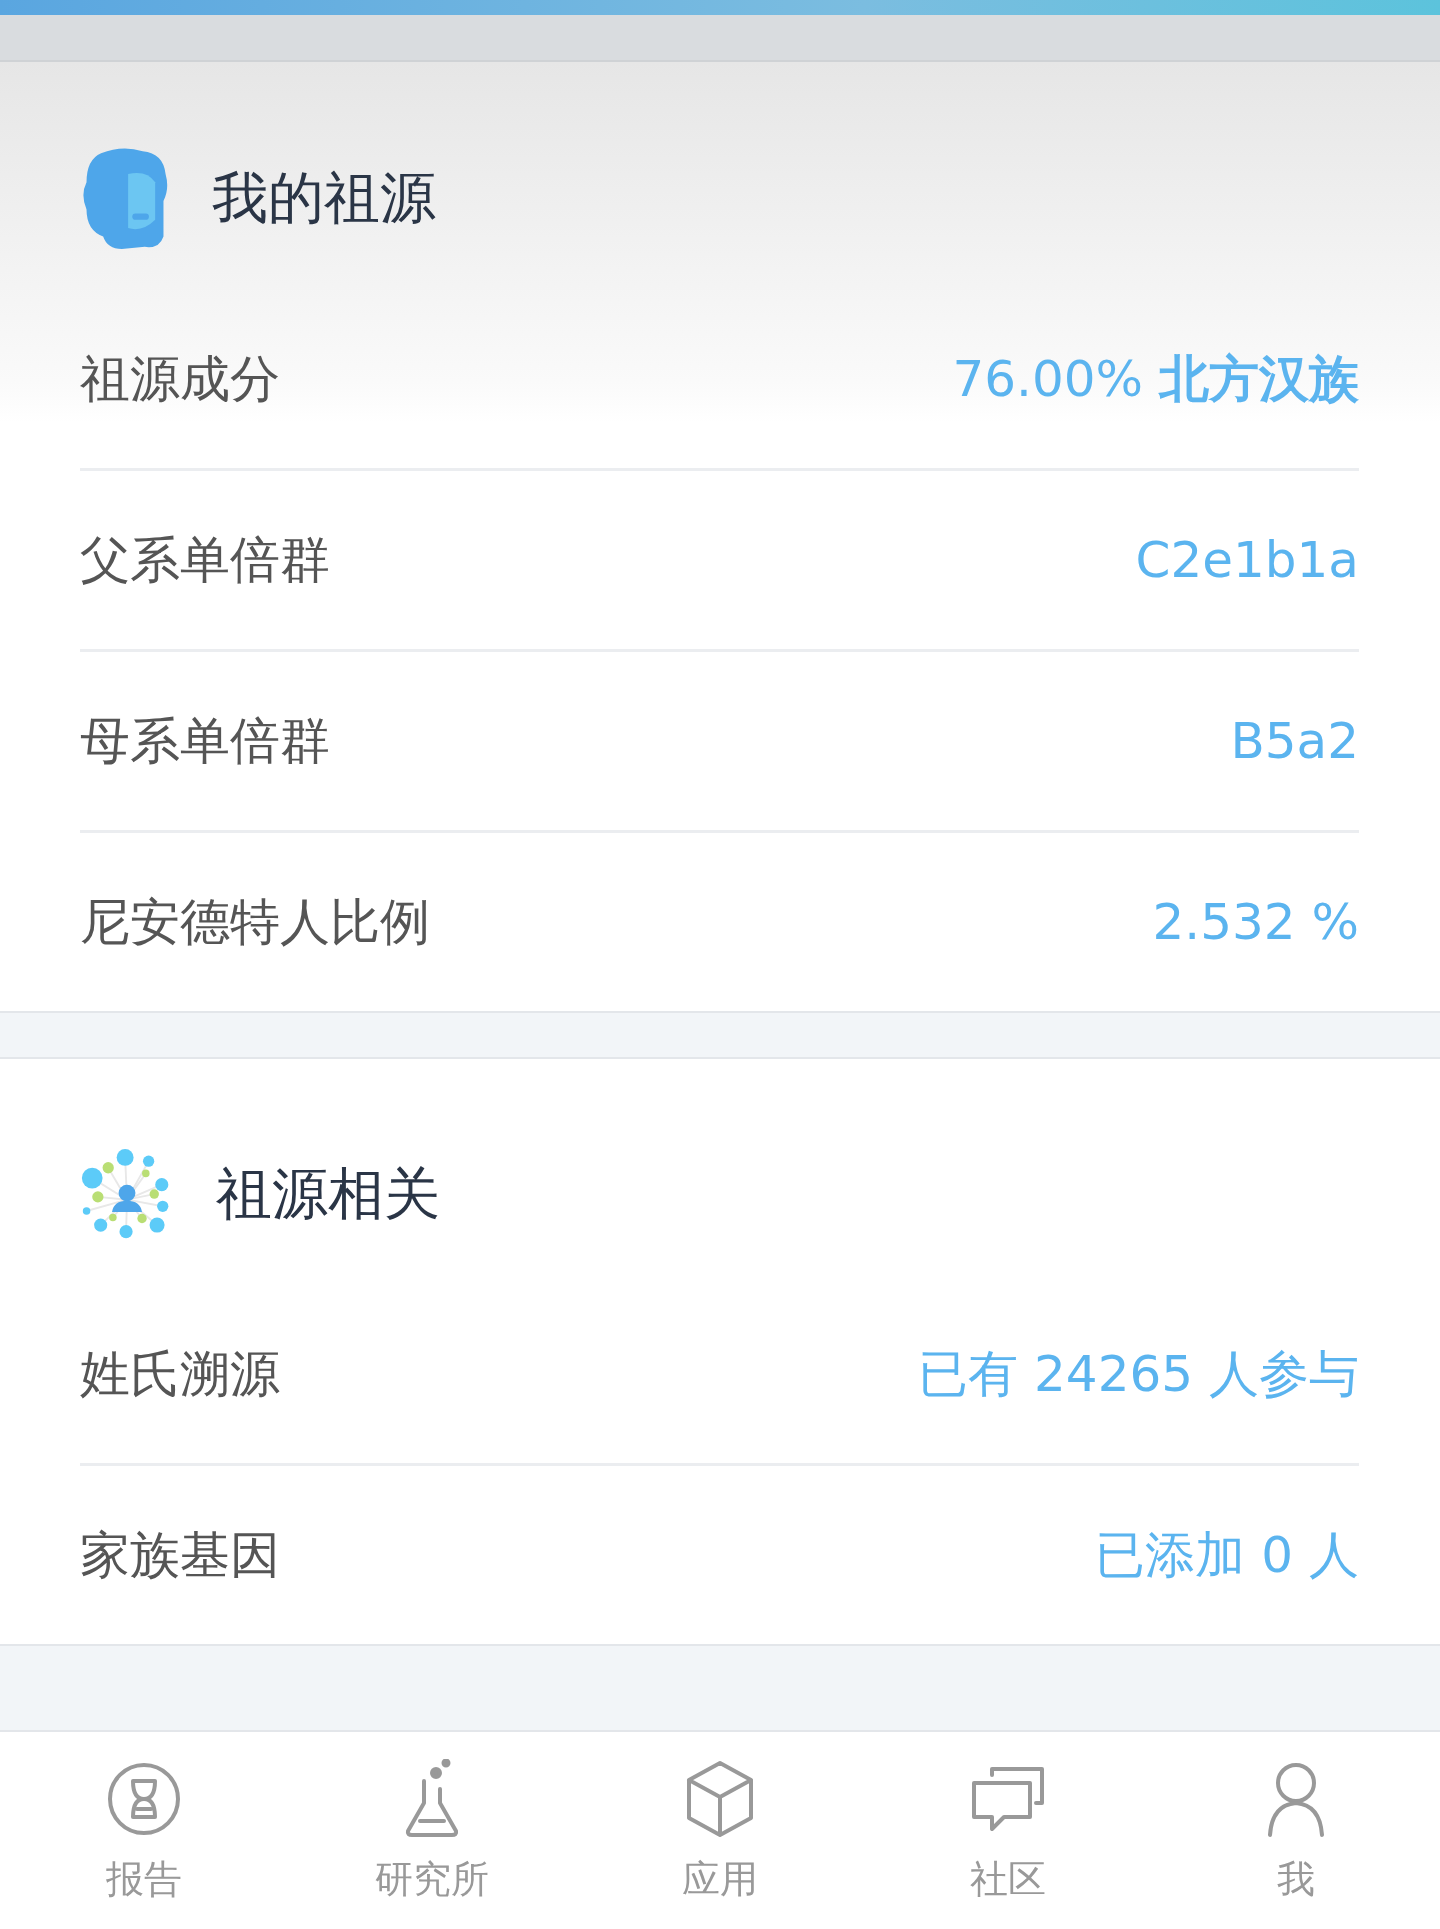  I want to click on person-icon, so click(1296, 1799).